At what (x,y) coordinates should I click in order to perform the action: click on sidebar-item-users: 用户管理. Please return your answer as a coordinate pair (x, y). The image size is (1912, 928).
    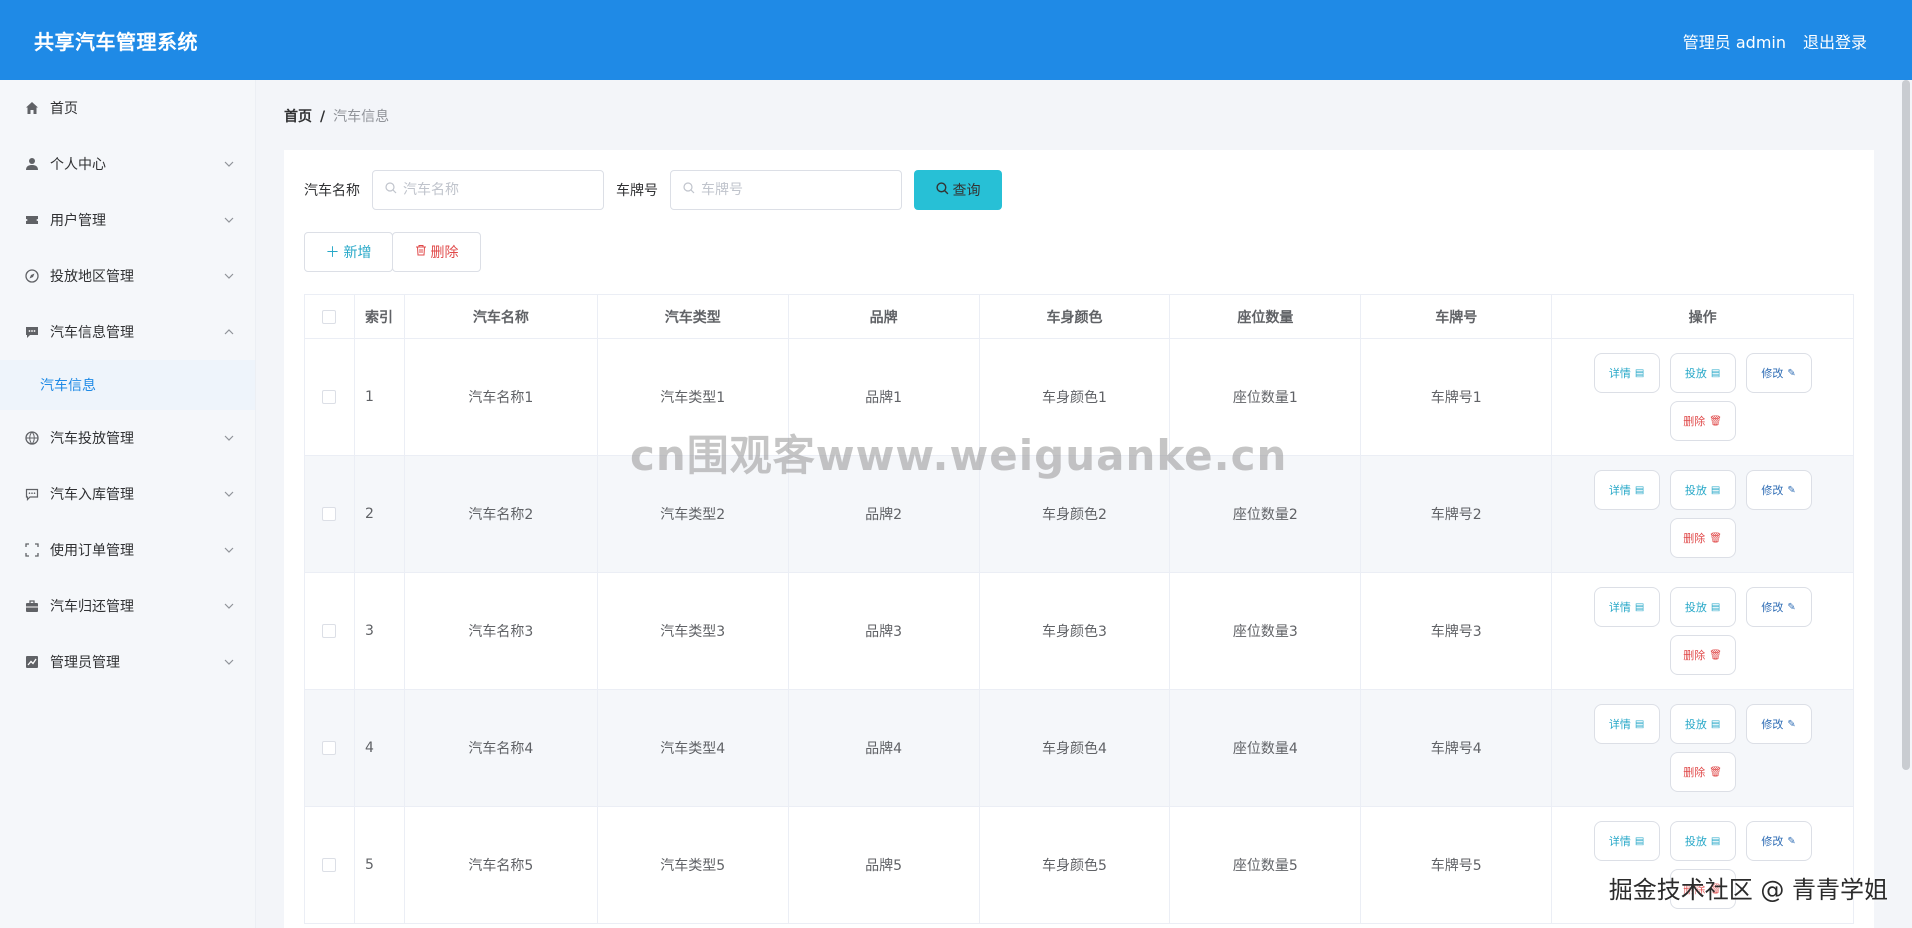
    Looking at the image, I should click on (127, 220).